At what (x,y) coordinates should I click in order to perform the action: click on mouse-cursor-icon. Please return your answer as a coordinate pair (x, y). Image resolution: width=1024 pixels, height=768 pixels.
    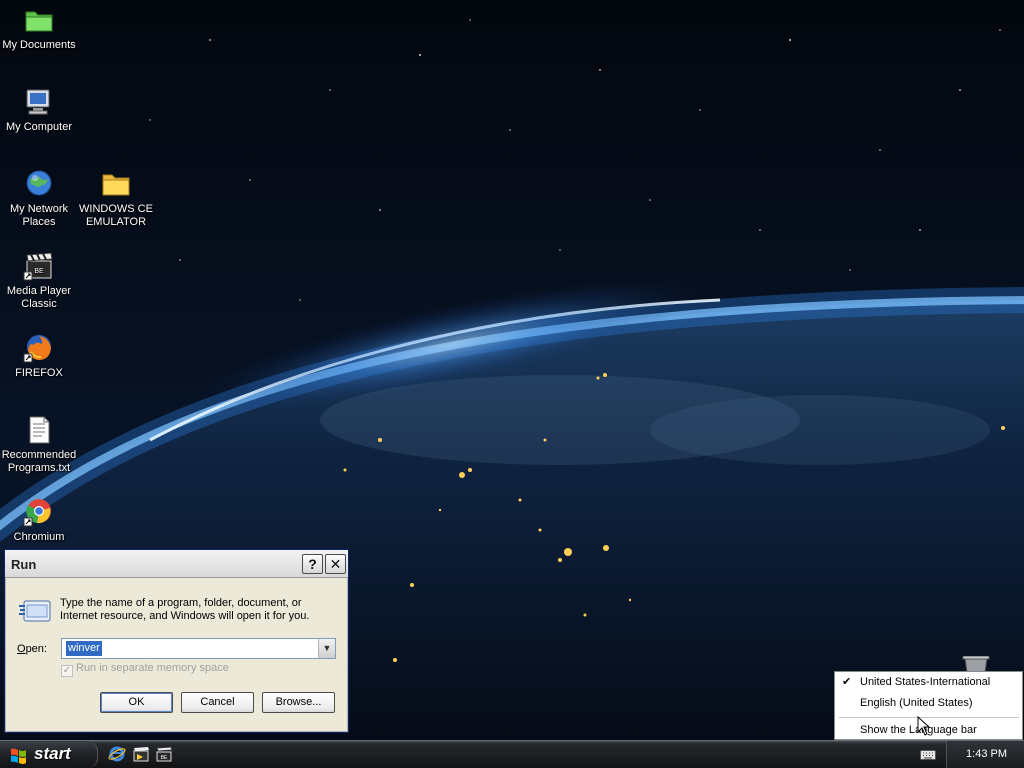
    Looking at the image, I should click on (924, 725).